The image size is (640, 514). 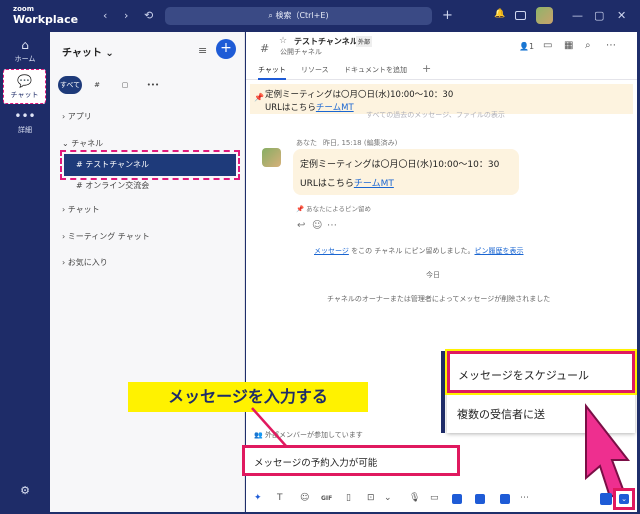 What do you see at coordinates (126, 15) in the screenshot?
I see `forward-icon: ›` at bounding box center [126, 15].